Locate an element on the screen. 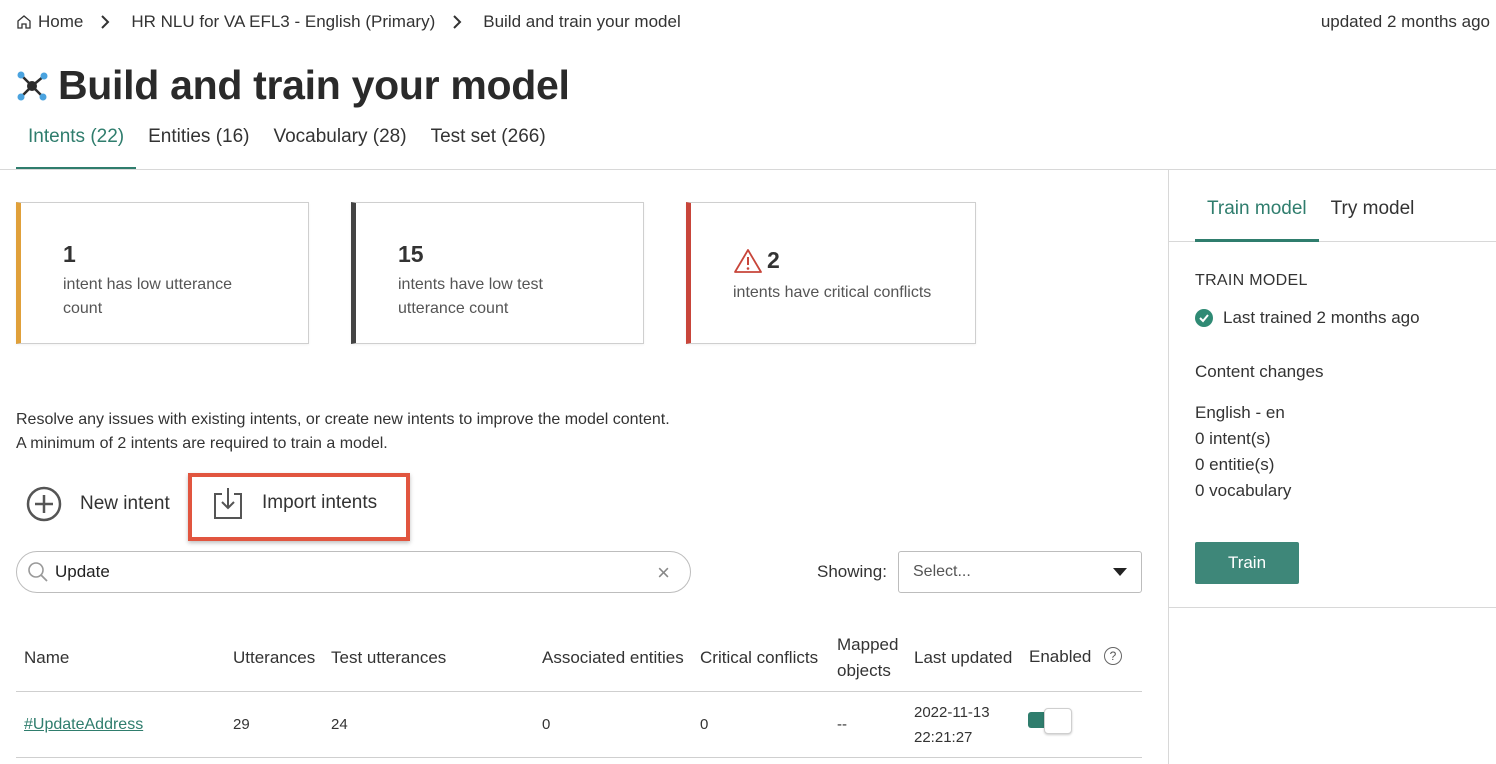 Image resolution: width=1496 pixels, height=764 pixels. low-test-utterance-card: 15 intents have low test utterance count is located at coordinates (497, 273).